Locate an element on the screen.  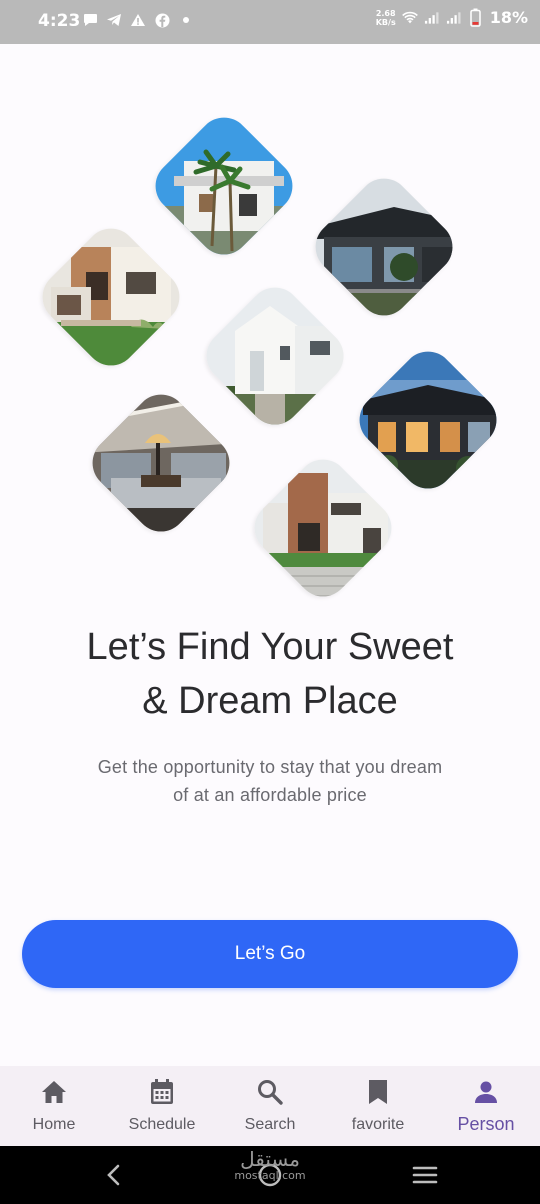
person-icon is located at coordinates (486, 1092).